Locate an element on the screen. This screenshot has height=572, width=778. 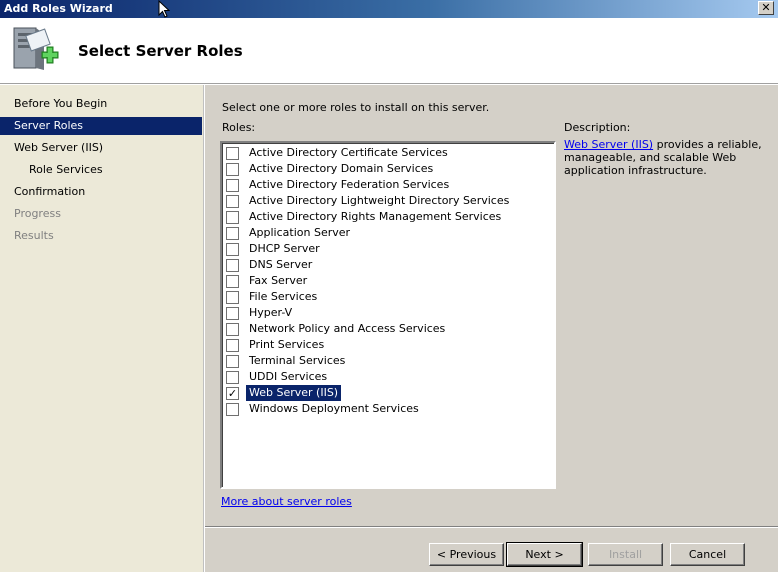
page-title: Select Server Roles is located at coordinates (160, 51).